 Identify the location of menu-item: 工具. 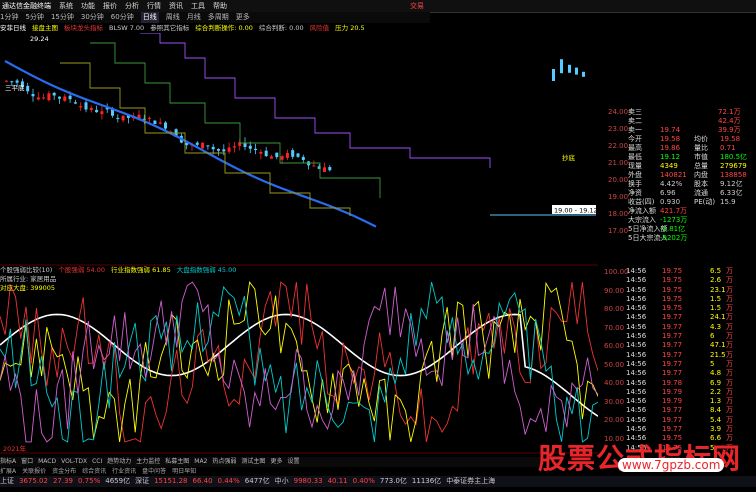
(198, 6).